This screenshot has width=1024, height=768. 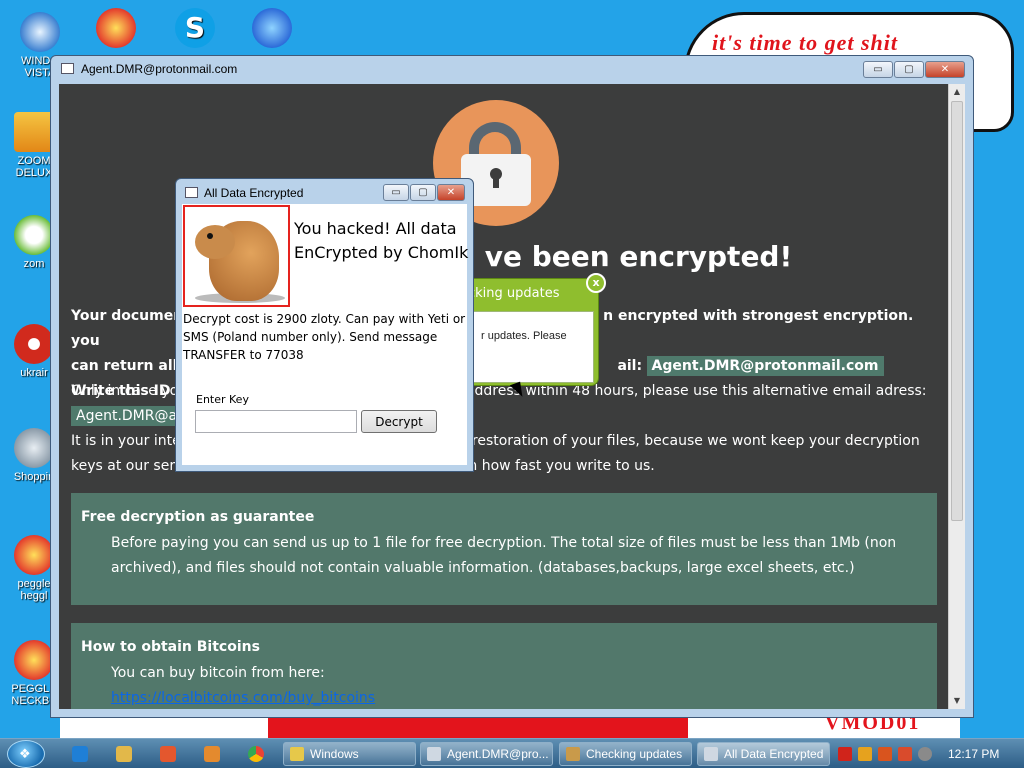 I want to click on skype-icon: S, so click(x=195, y=28).